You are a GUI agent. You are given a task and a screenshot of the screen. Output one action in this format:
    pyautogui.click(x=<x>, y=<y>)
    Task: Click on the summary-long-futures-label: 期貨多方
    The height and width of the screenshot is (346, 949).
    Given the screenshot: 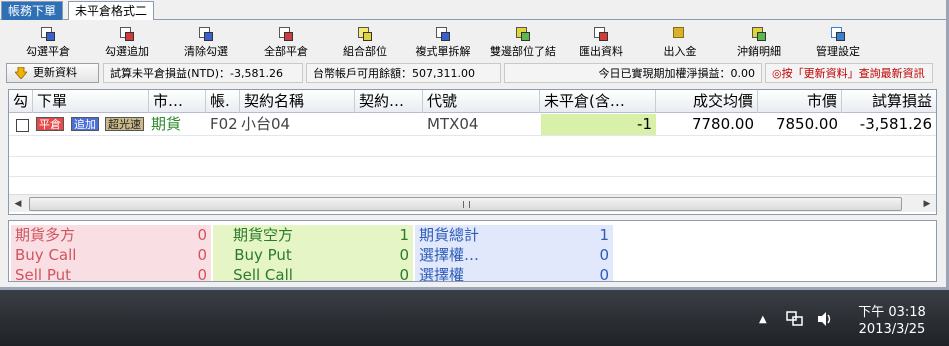 What is the action you would take?
    pyautogui.click(x=61, y=235)
    